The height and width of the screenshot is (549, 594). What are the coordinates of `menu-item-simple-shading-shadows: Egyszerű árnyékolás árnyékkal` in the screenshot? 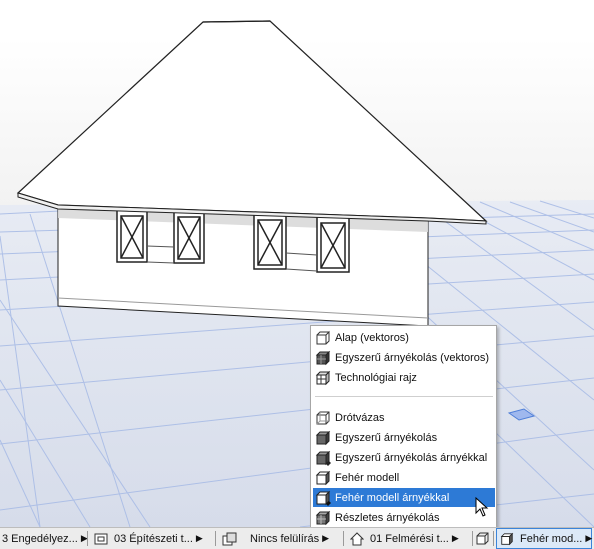 It's located at (404, 457).